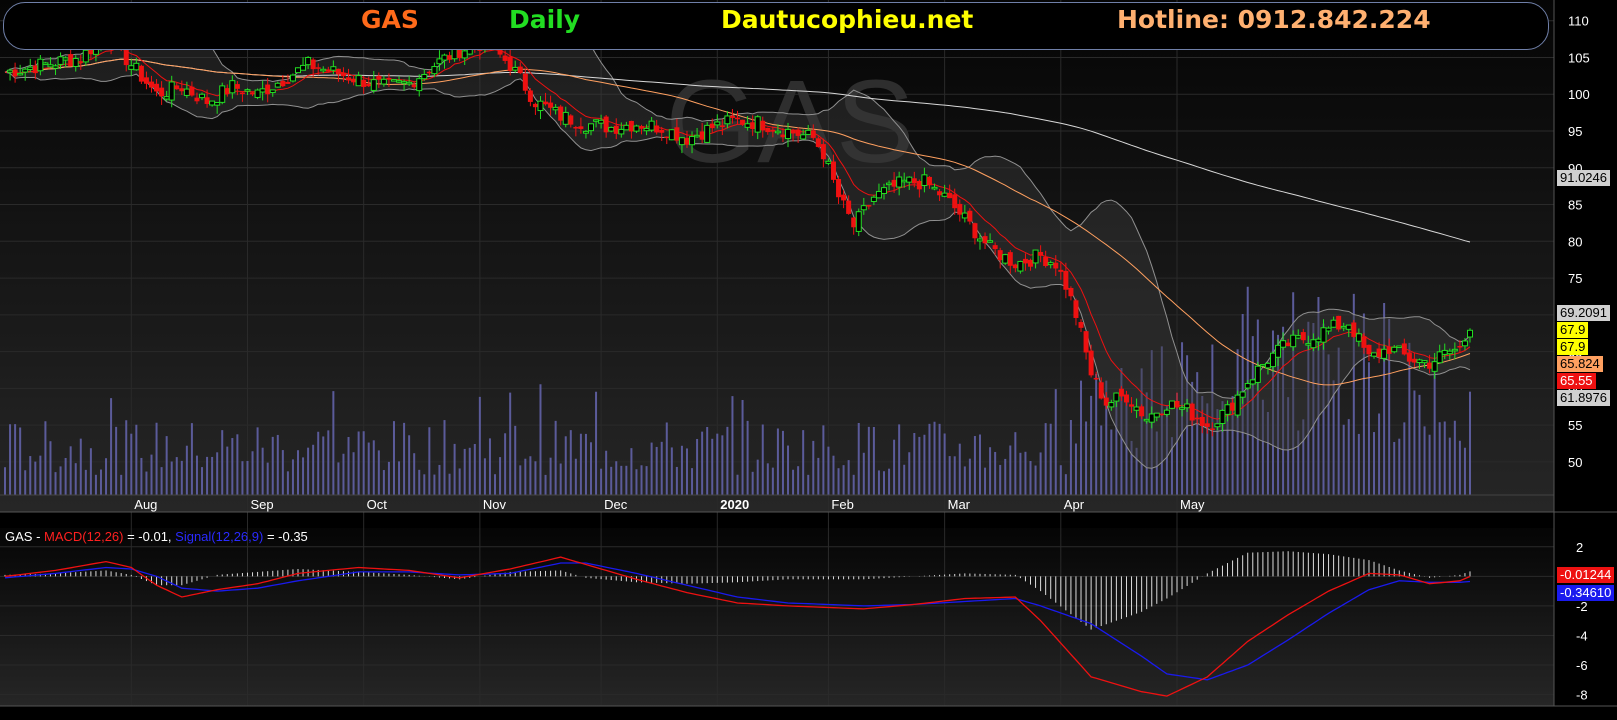 Image resolution: width=1617 pixels, height=720 pixels. What do you see at coordinates (1579, 57) in the screenshot?
I see `y-tick-label: 105` at bounding box center [1579, 57].